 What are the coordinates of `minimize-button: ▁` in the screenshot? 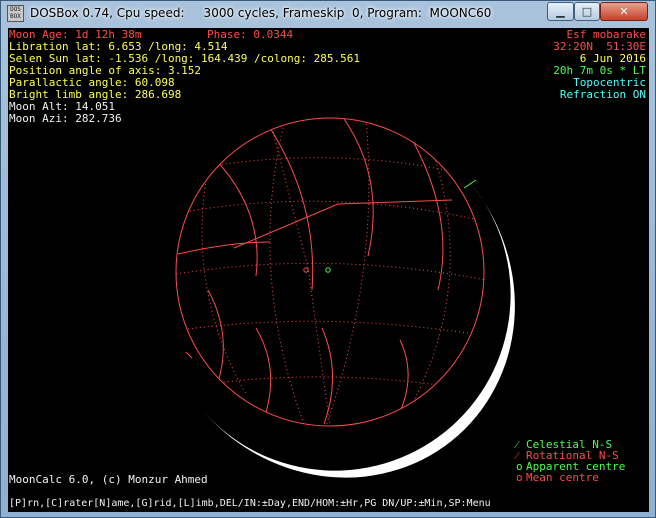 It's located at (560, 11).